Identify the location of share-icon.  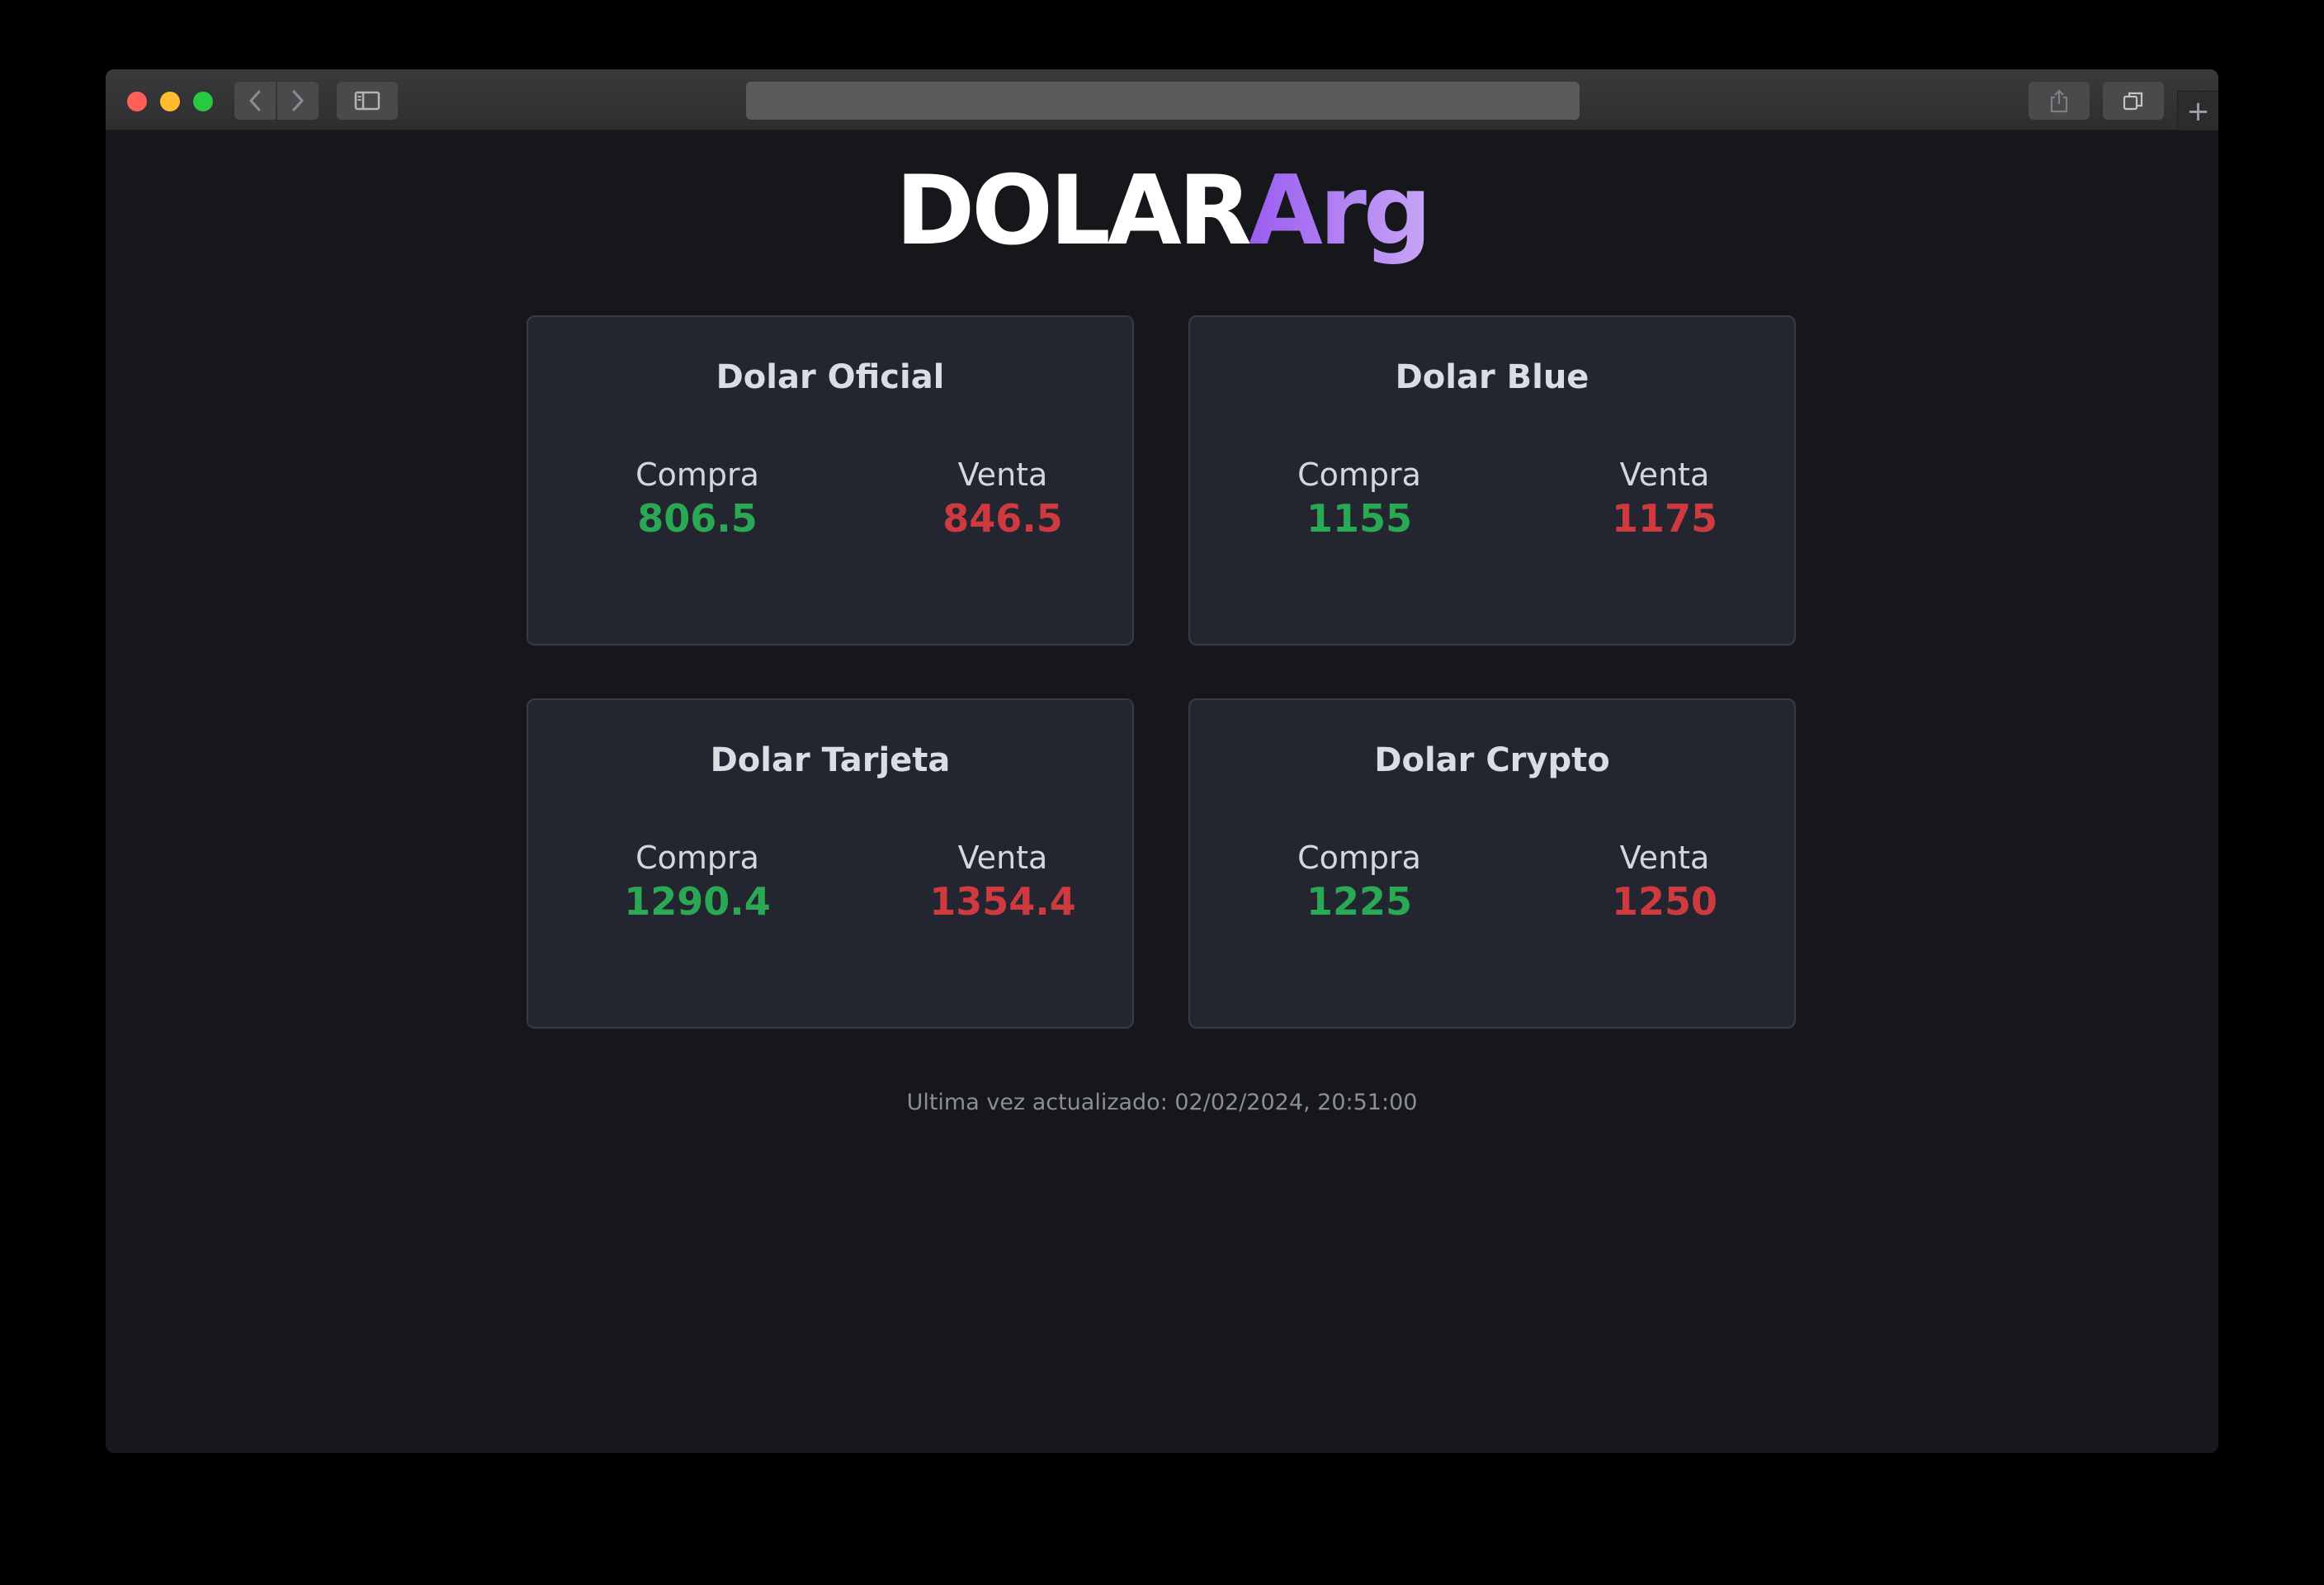
(2059, 101).